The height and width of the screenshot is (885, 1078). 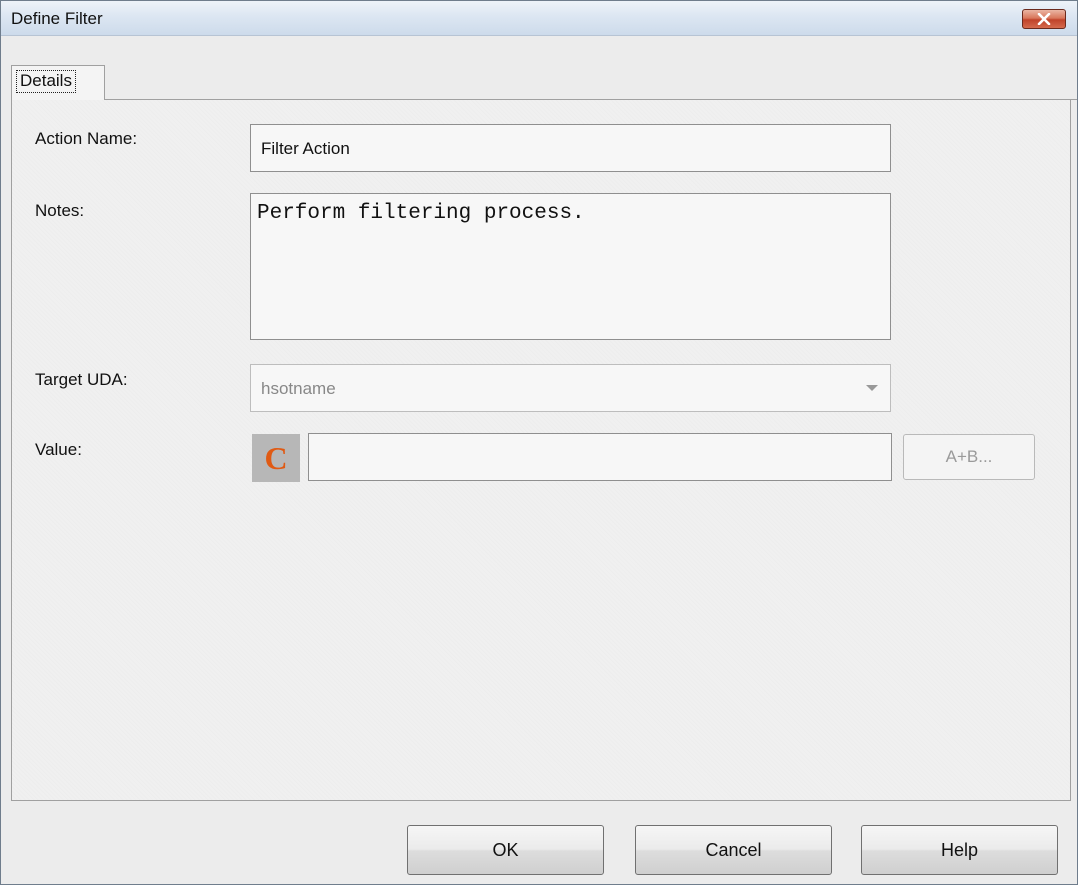 What do you see at coordinates (58, 449) in the screenshot?
I see `value-label: Value:` at bounding box center [58, 449].